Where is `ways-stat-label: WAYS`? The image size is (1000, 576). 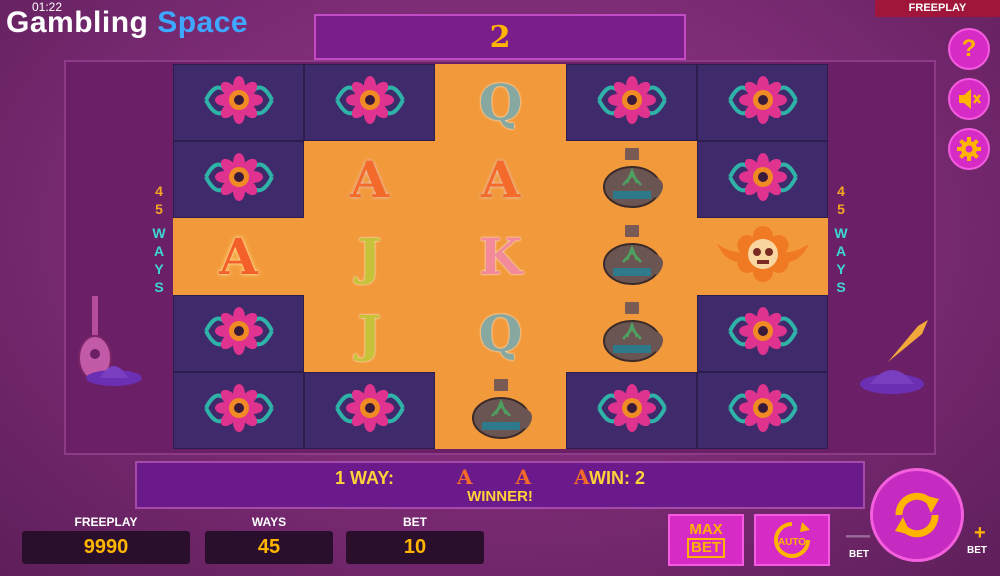
ways-stat-label: WAYS is located at coordinates (269, 522).